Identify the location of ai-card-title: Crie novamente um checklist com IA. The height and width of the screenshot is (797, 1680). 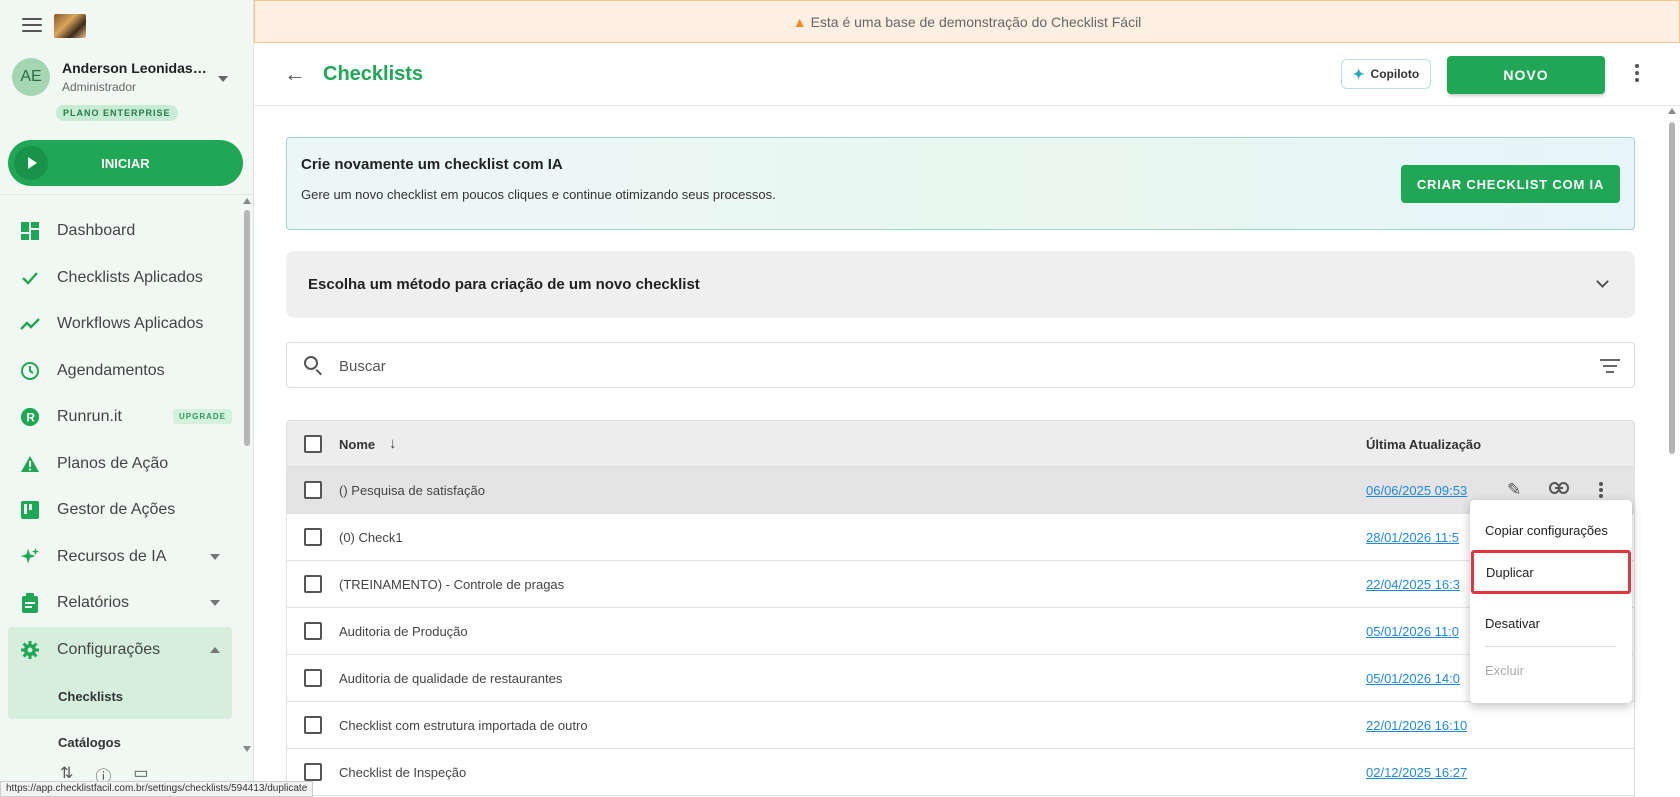
(432, 164).